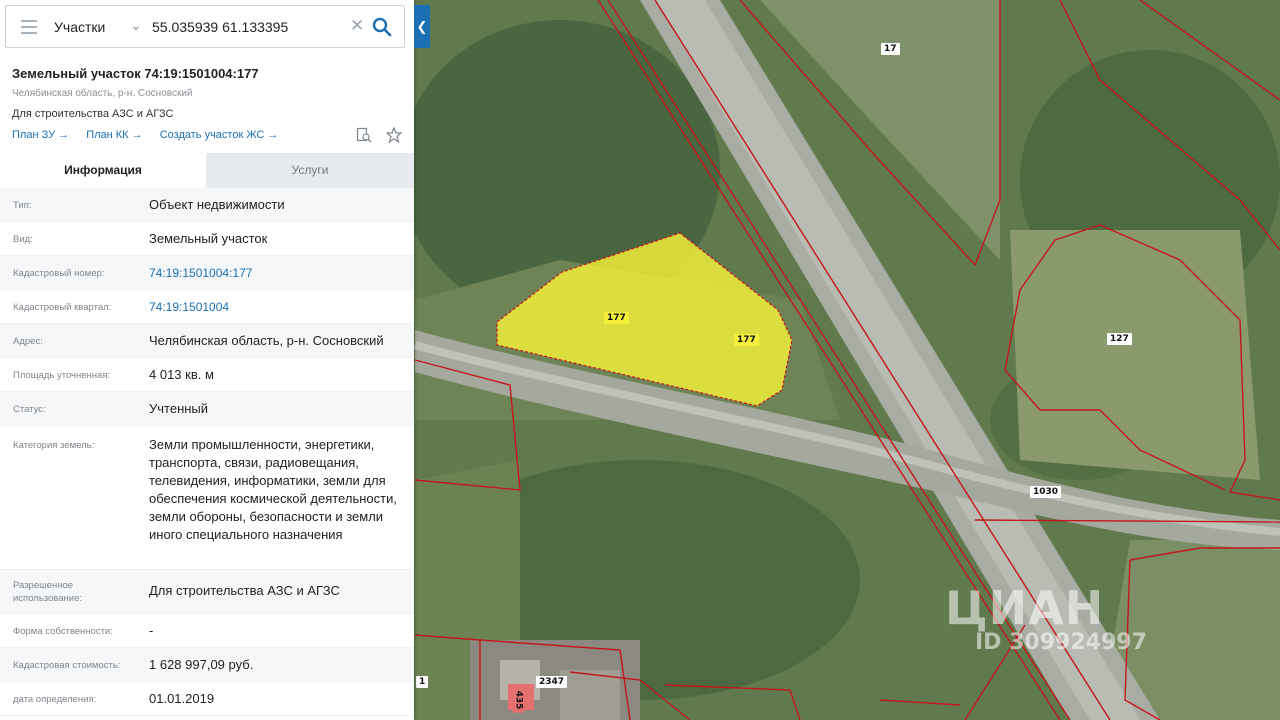 The height and width of the screenshot is (720, 1280). What do you see at coordinates (552, 682) in the screenshot?
I see `parcel-label: 2347` at bounding box center [552, 682].